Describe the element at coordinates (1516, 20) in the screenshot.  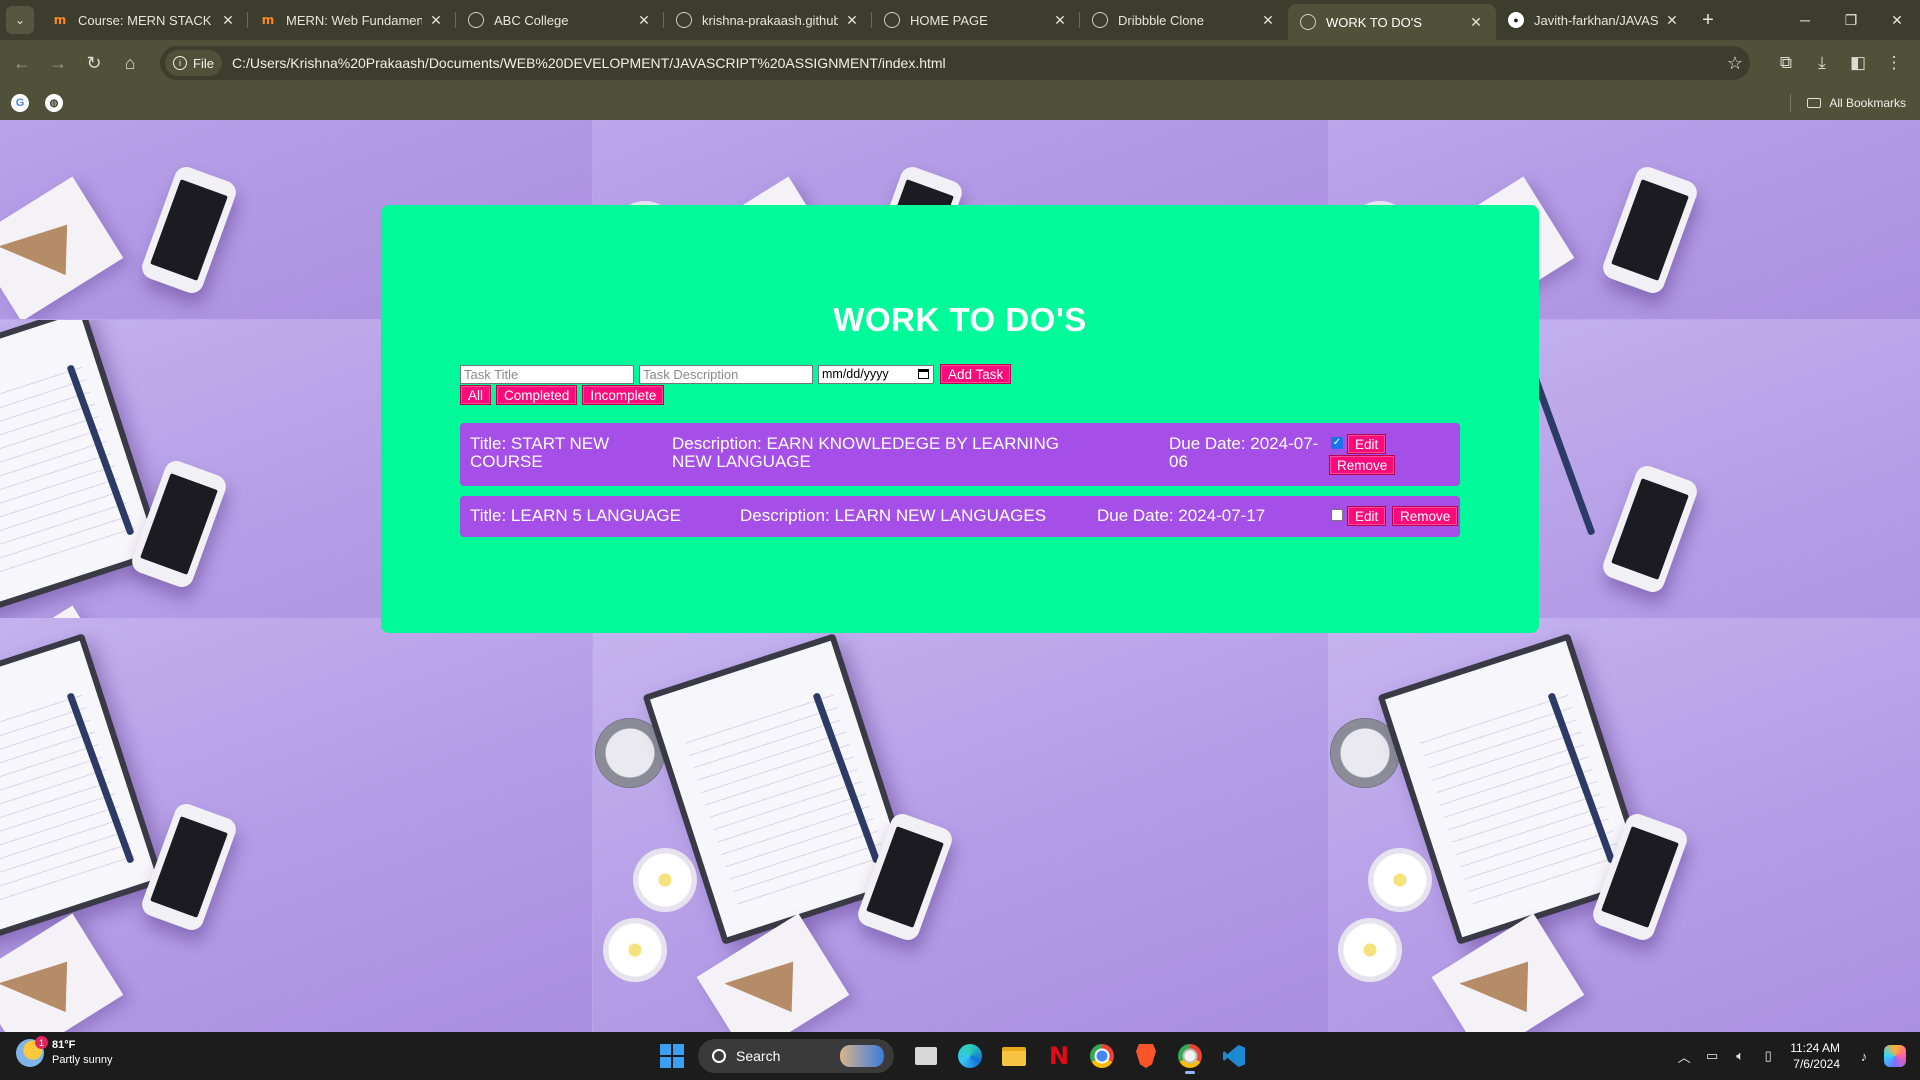
I see `github-icon: ●` at that location.